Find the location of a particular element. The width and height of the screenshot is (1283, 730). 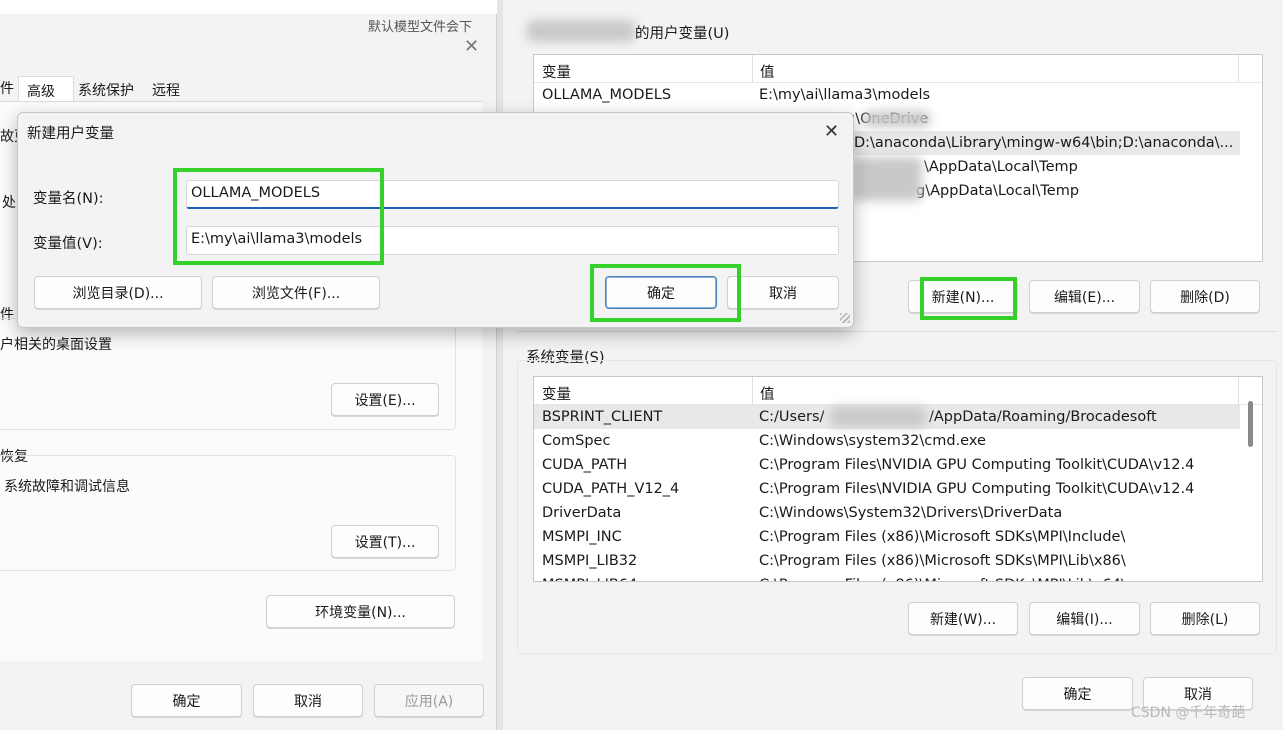

var-name-cell: BSPRINT_CLIENT is located at coordinates (602, 417).